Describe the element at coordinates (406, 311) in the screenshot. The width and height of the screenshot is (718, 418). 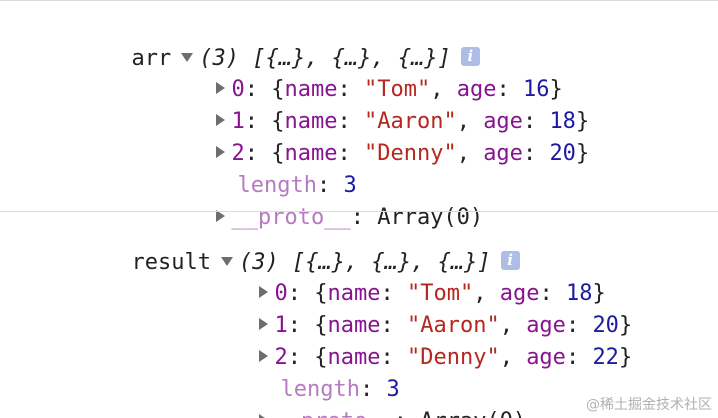
I see `array-item: 1: {name: "Aaron", age: 20}` at that location.